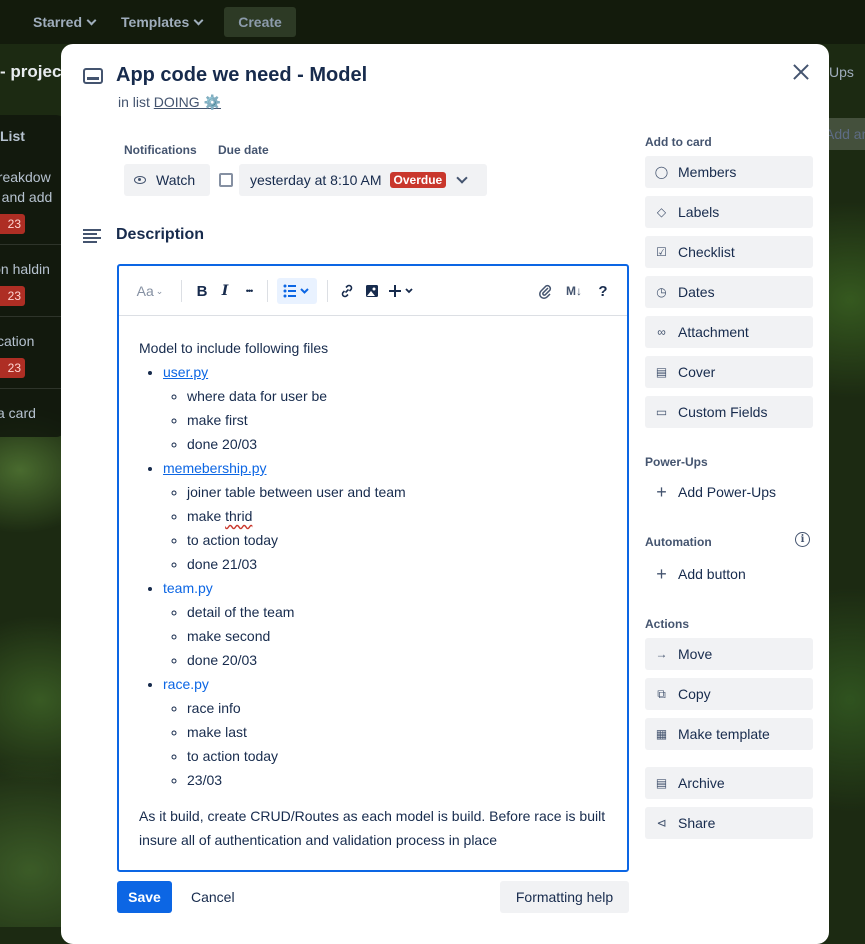 The image size is (865, 944). I want to click on text-style-dropdown: Aa ⌄, so click(150, 291).